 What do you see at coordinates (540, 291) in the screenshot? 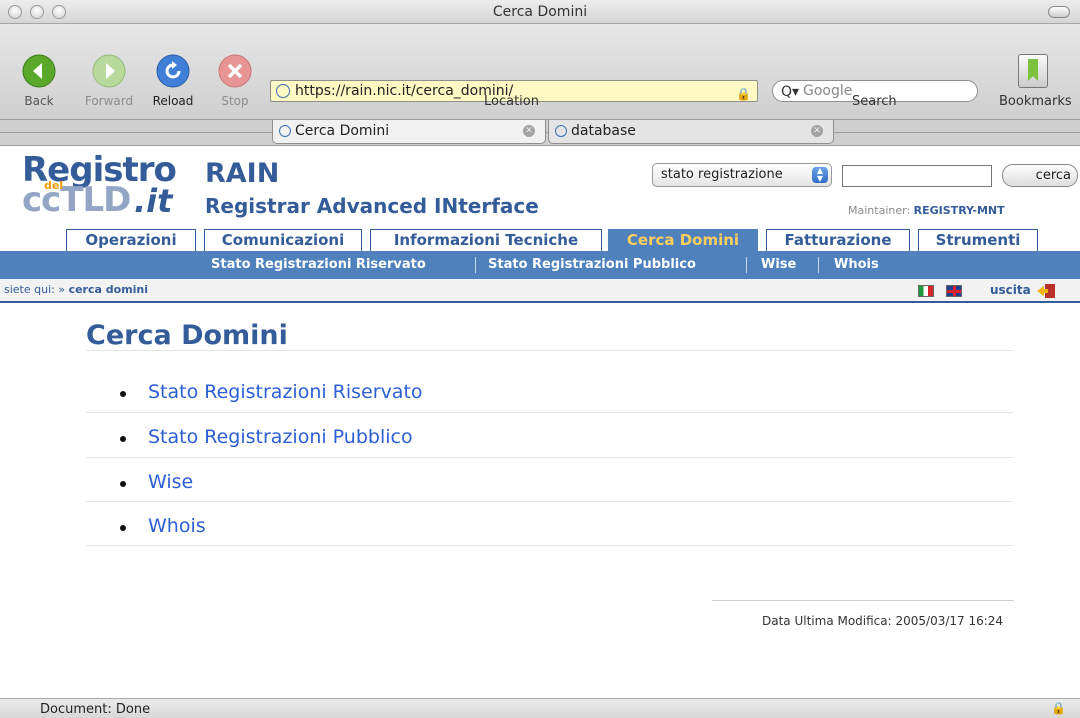
I see `breadcrumb: siete qui: » cerca domini uscita` at bounding box center [540, 291].